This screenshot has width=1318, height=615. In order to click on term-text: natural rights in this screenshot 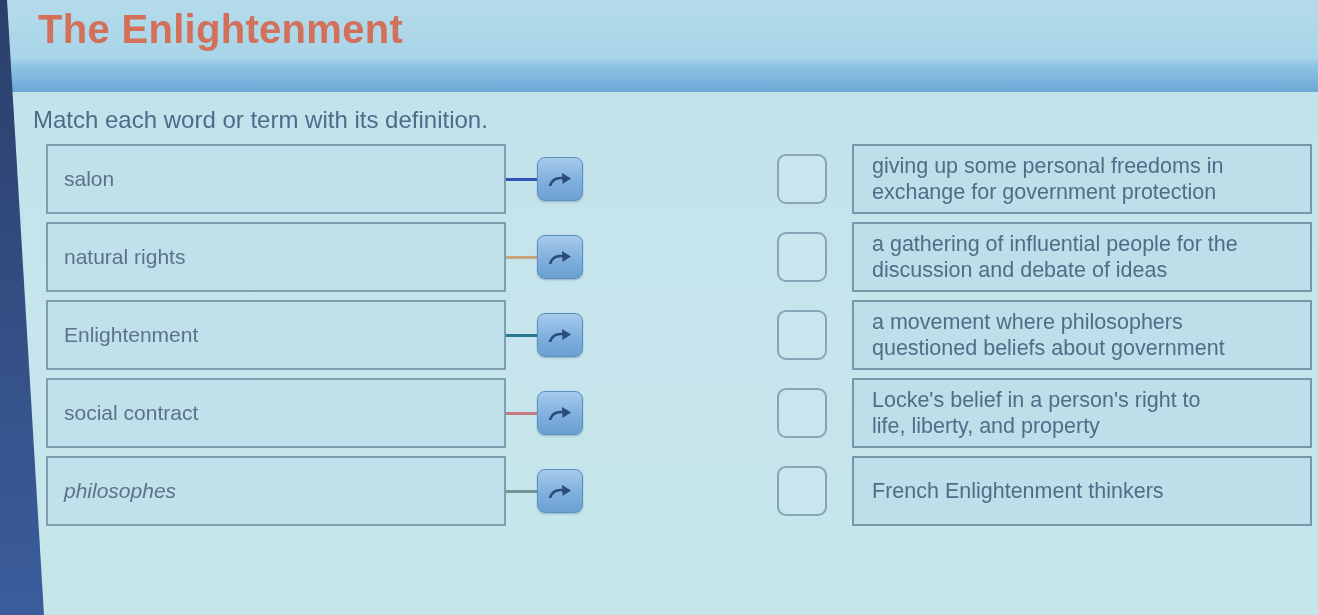, I will do `click(125, 257)`.